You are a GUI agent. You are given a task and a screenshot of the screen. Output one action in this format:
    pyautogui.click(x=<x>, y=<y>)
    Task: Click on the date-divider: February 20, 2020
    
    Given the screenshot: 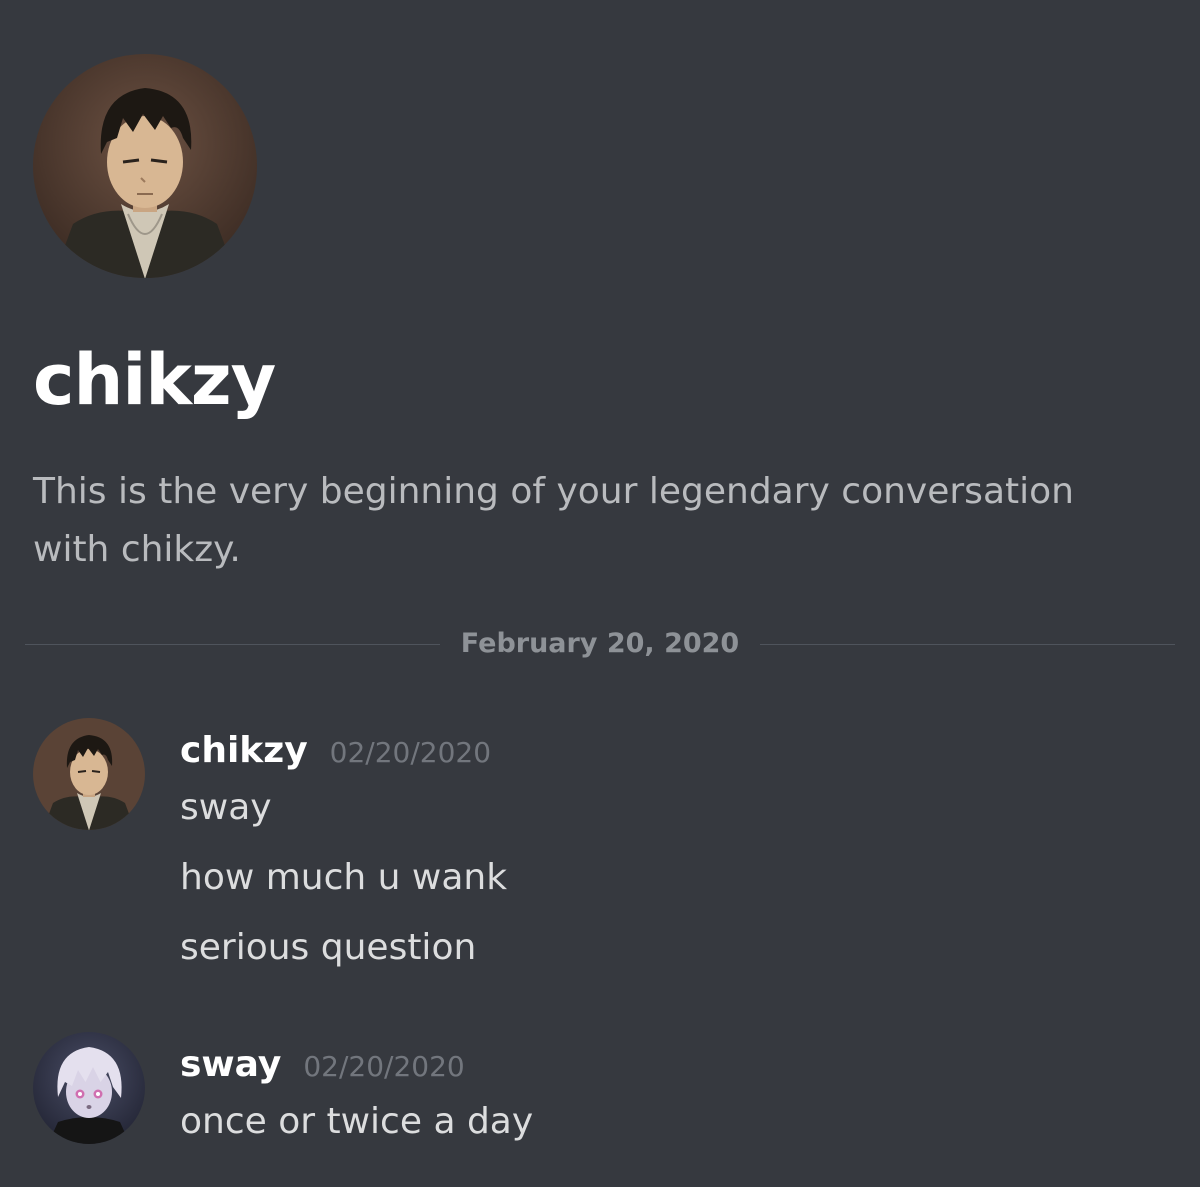 What is the action you would take?
    pyautogui.click(x=600, y=644)
    